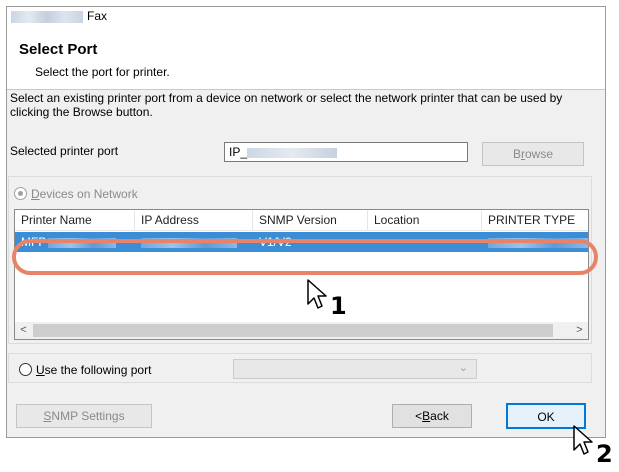 This screenshot has height=472, width=619. What do you see at coordinates (75, 220) in the screenshot?
I see `column-printer-name: Printer Name` at bounding box center [75, 220].